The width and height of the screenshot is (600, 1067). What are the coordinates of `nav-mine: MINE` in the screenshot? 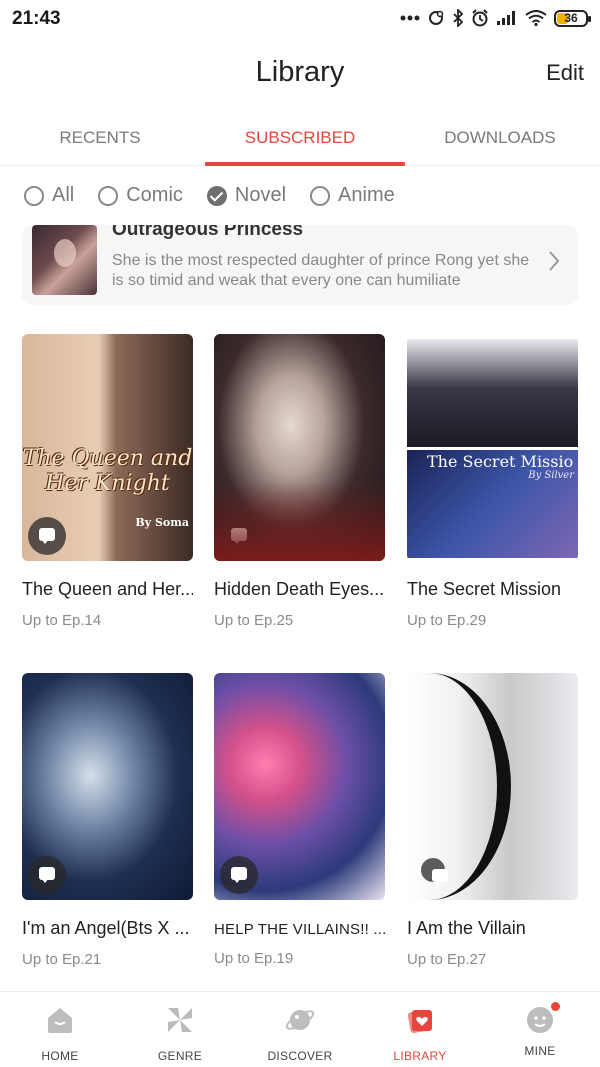 It's located at (540, 1029).